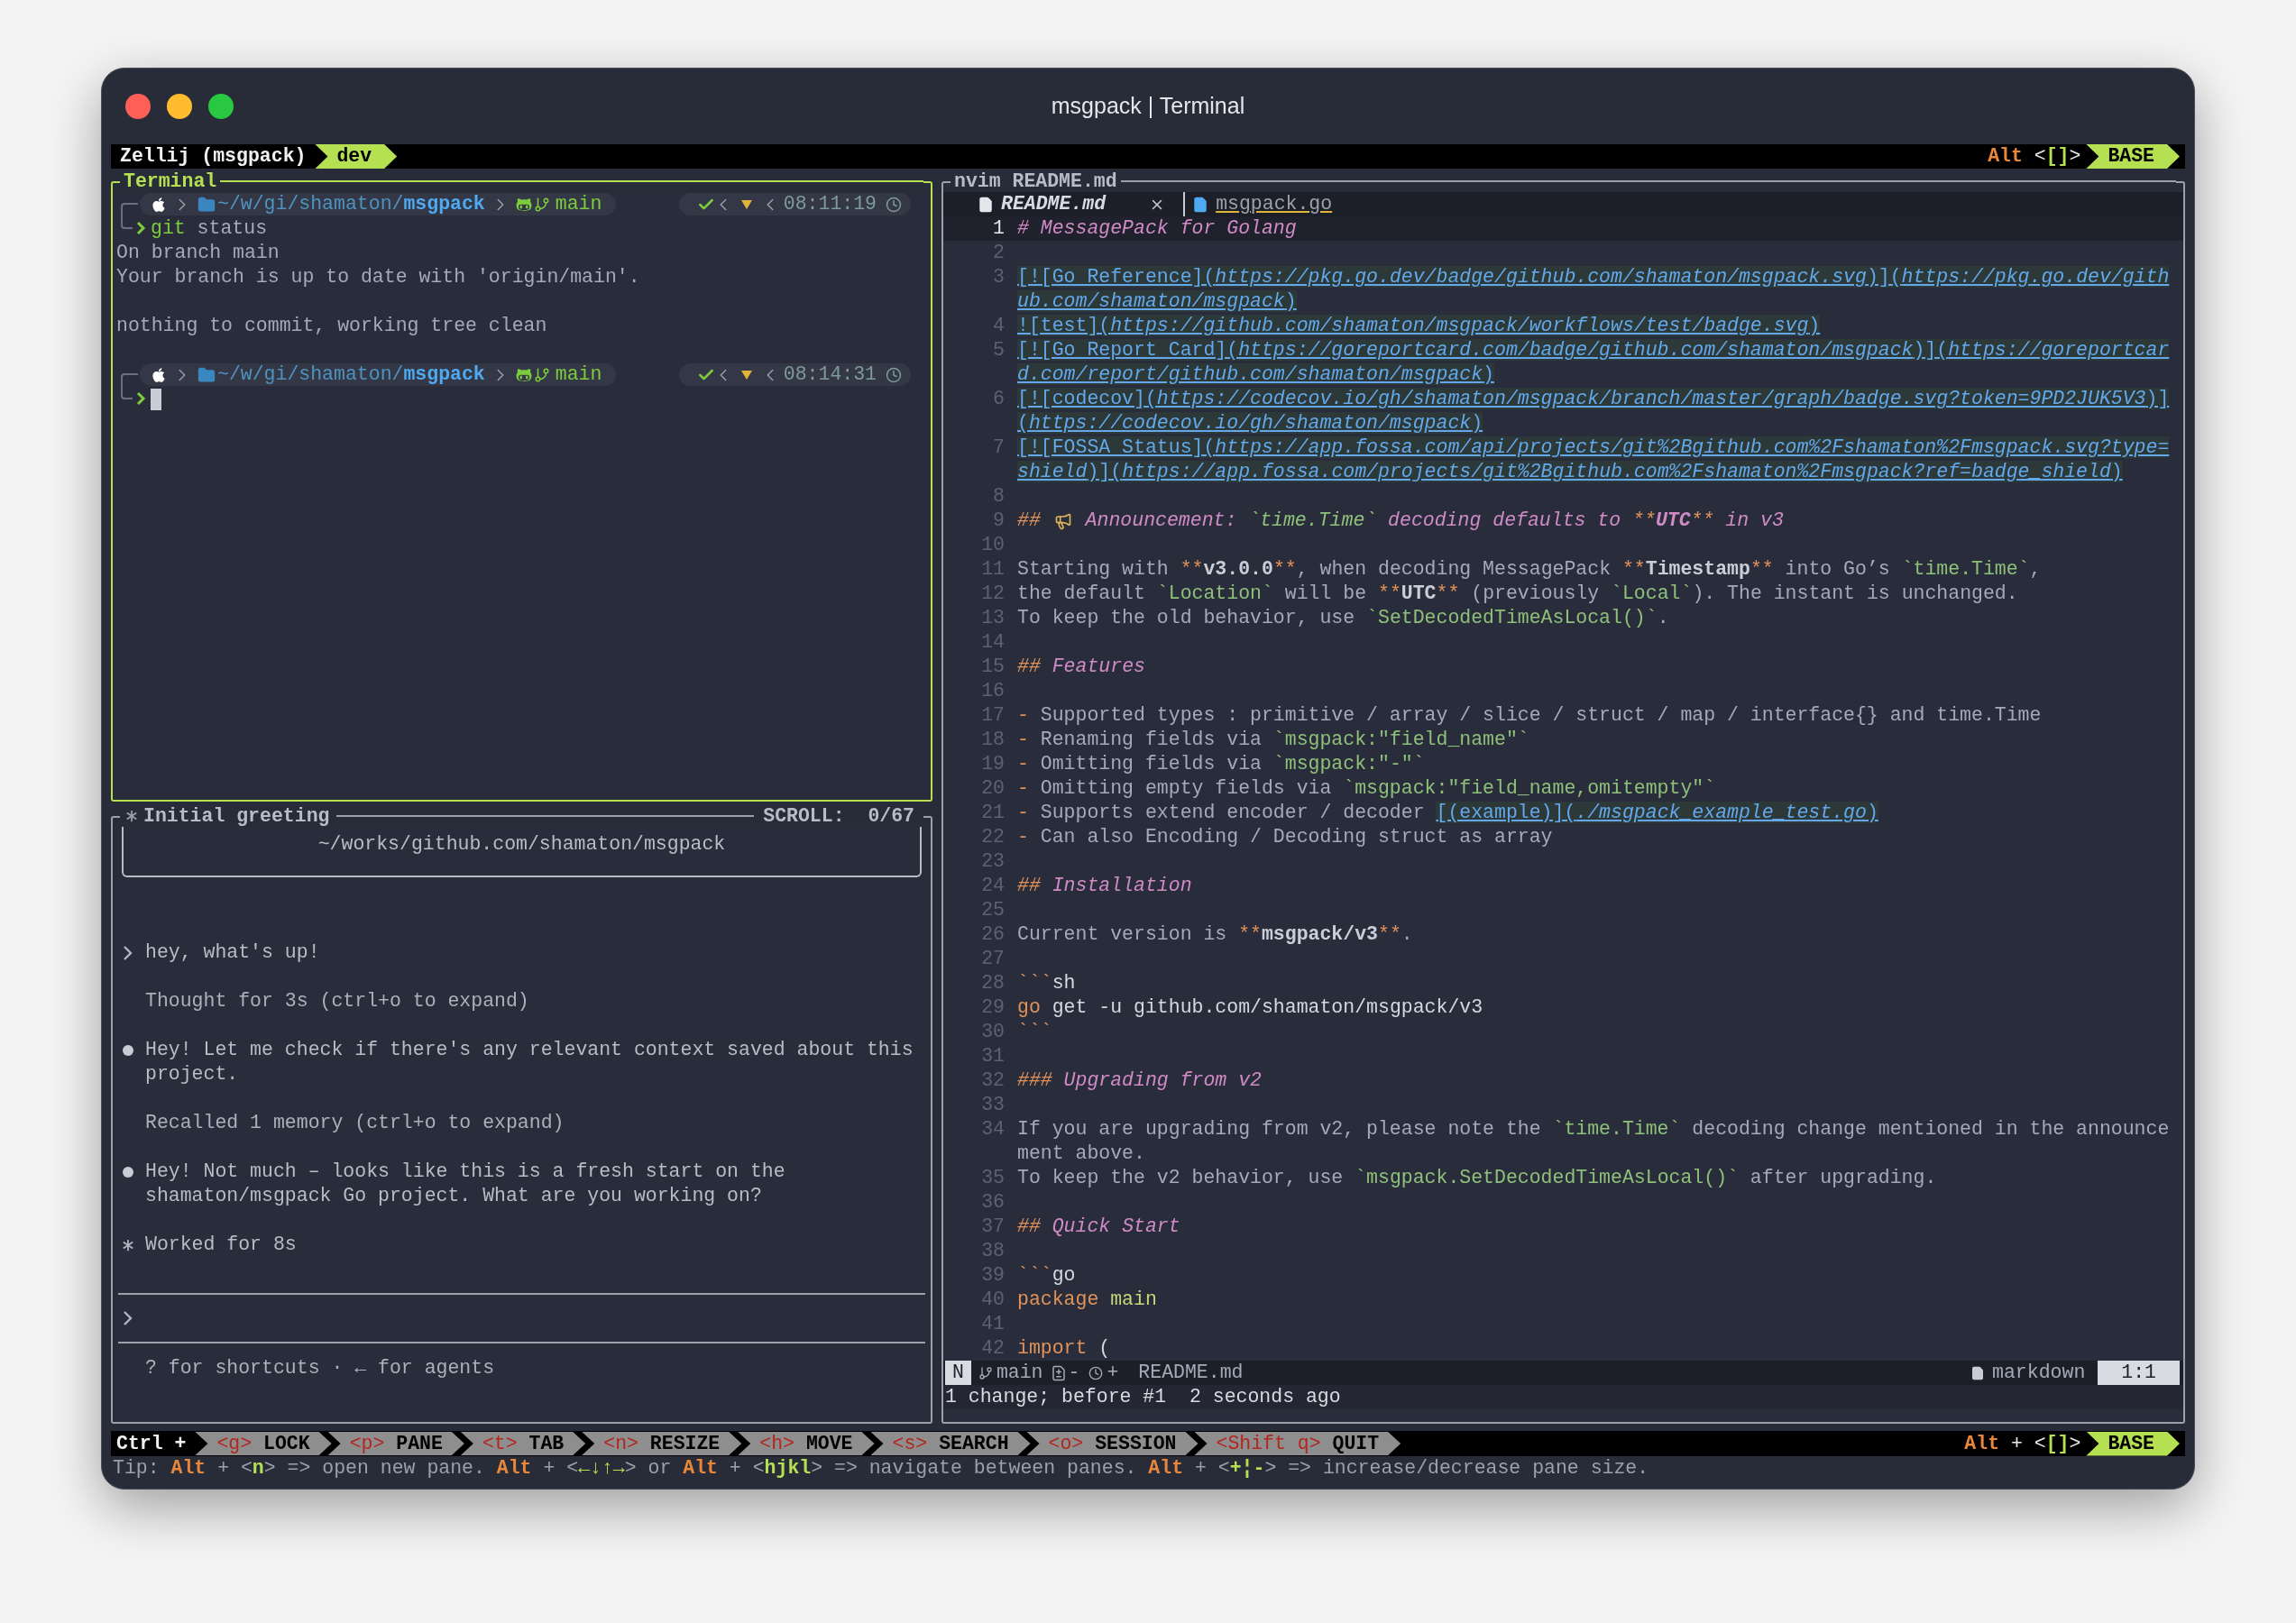  I want to click on code-line: - Omitting fields via `msgpack:"-"`, so click(1221, 764).